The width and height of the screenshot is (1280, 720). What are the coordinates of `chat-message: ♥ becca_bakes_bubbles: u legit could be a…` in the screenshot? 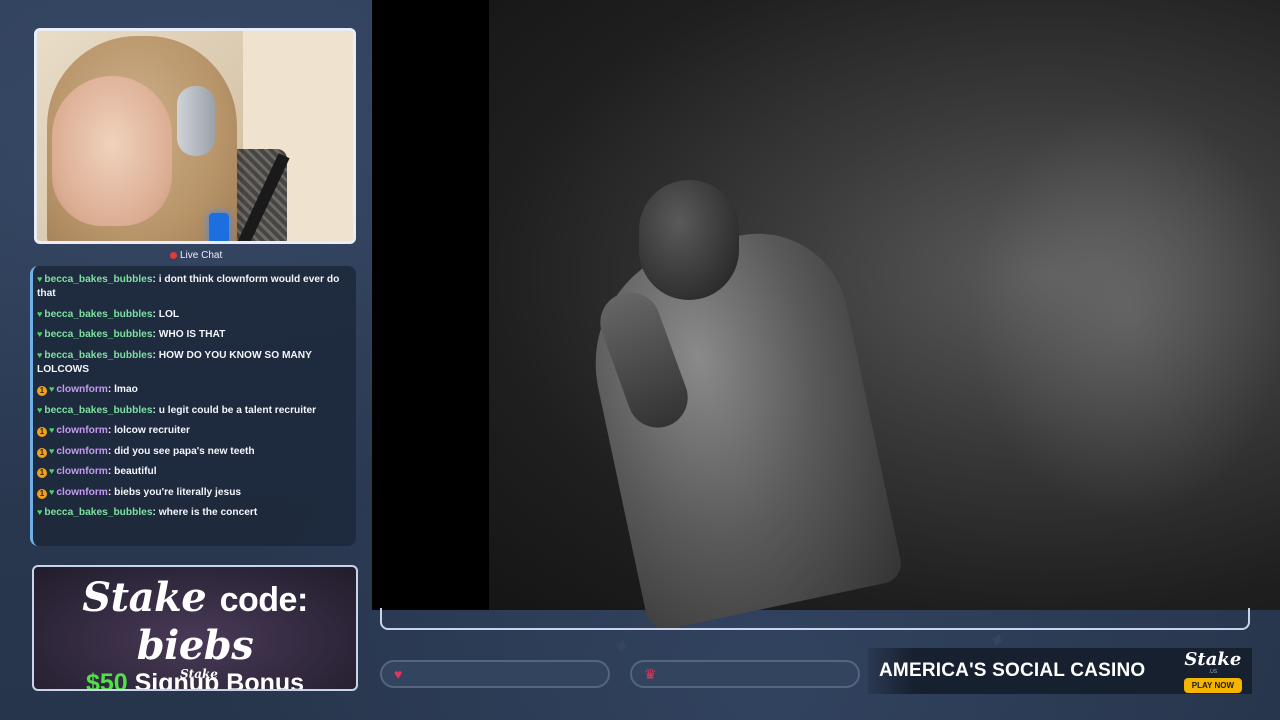 It's located at (177, 410).